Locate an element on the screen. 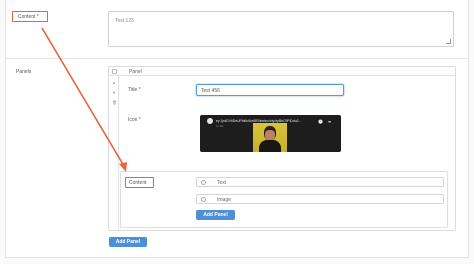  title-input: Test 456 is located at coordinates (270, 90).